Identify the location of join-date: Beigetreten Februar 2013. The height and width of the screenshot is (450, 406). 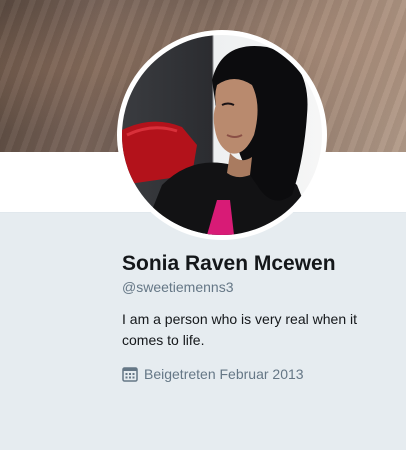
(257, 374).